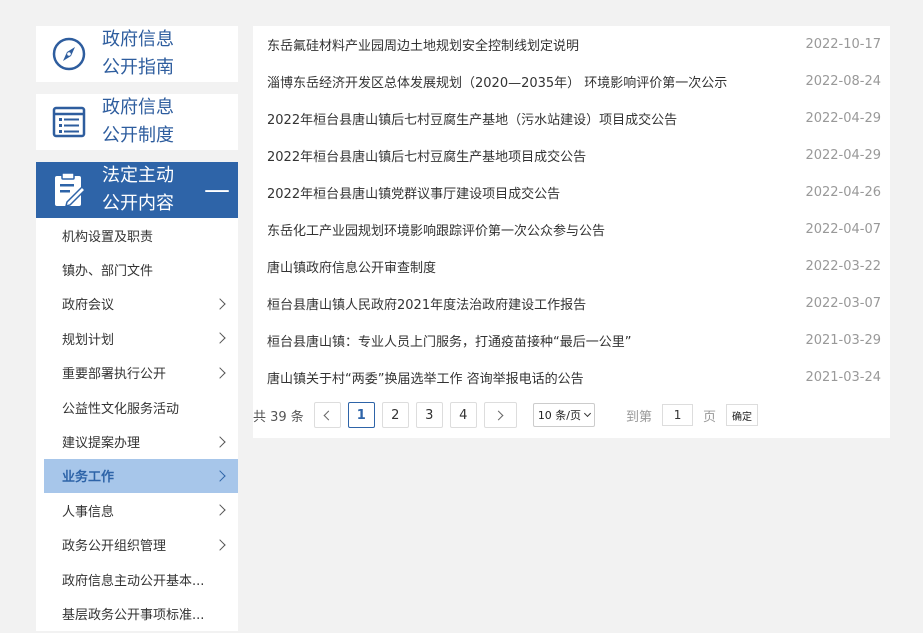 The height and width of the screenshot is (633, 923). What do you see at coordinates (571, 266) in the screenshot?
I see `list-item: 唐山镇政府信息公开审查制度 2022-03-22` at bounding box center [571, 266].